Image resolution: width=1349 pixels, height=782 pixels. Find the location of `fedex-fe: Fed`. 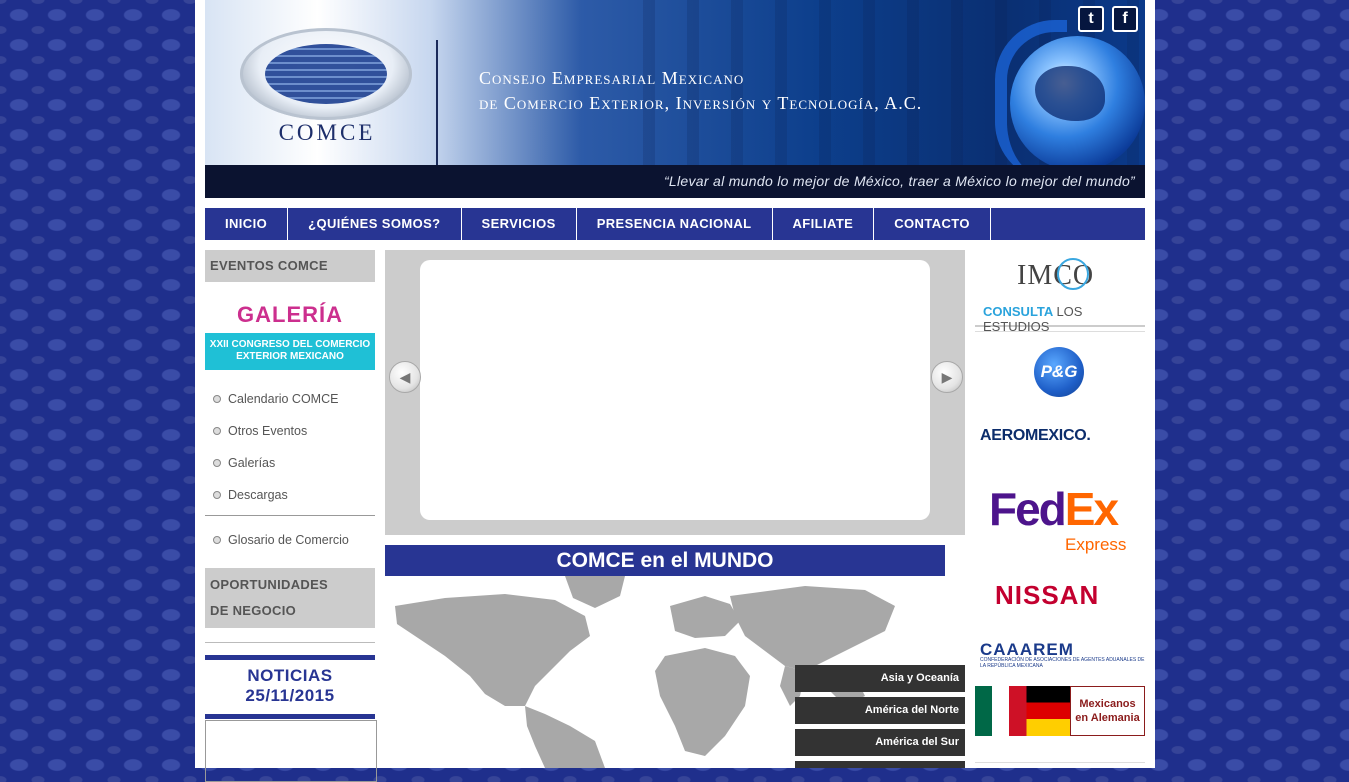

fedex-fe: Fed is located at coordinates (1028, 509).